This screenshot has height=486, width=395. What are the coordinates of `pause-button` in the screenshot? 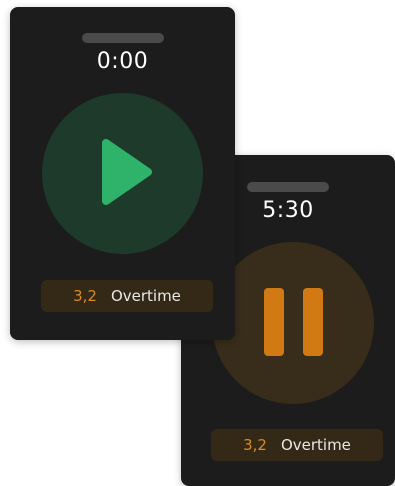 It's located at (293, 323).